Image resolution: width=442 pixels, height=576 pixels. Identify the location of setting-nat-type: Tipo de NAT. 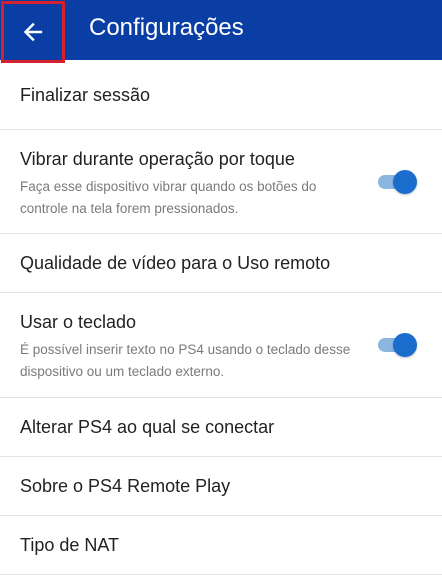
(221, 545).